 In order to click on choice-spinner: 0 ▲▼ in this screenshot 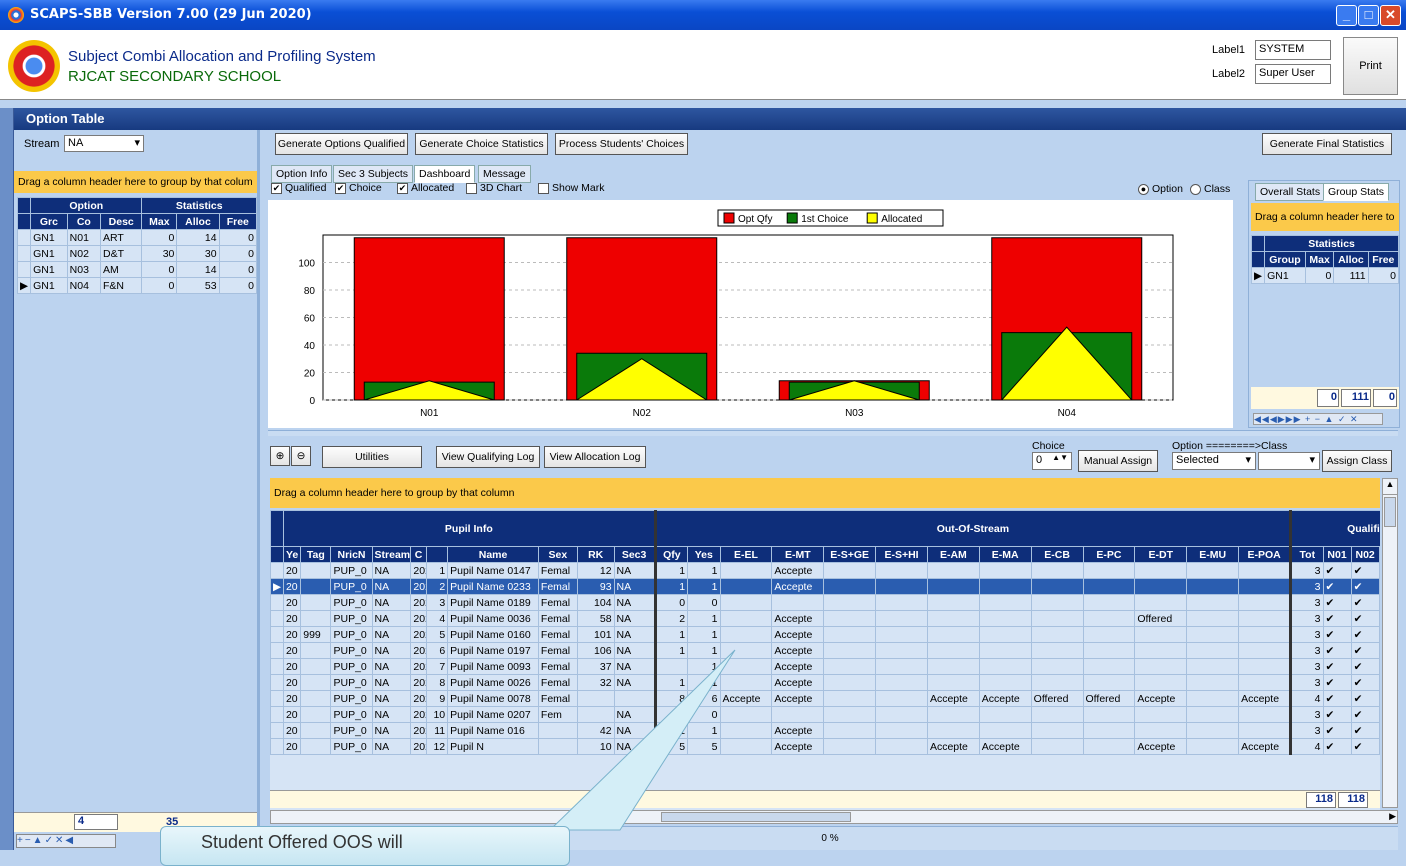, I will do `click(1052, 461)`.